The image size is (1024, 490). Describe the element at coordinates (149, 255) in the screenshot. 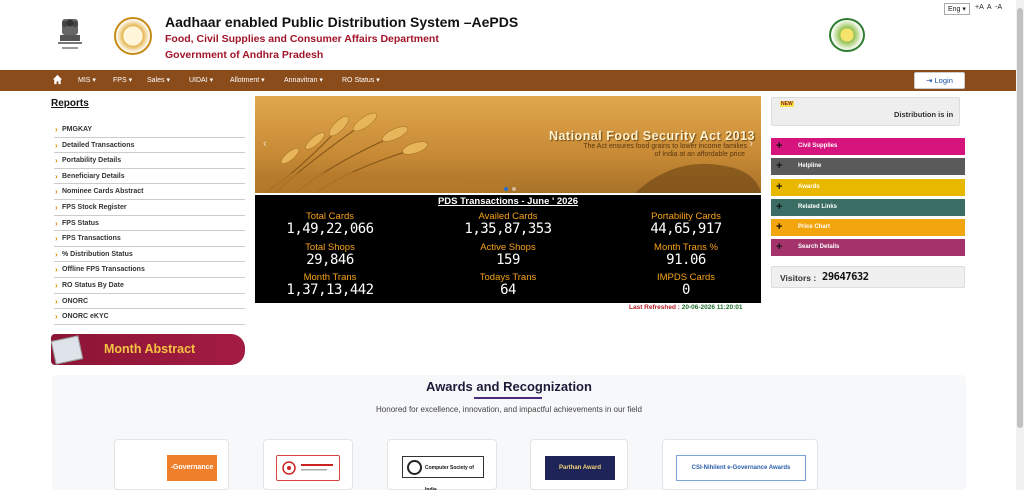

I see `report-link-distribution-status: % Distribution Status` at that location.